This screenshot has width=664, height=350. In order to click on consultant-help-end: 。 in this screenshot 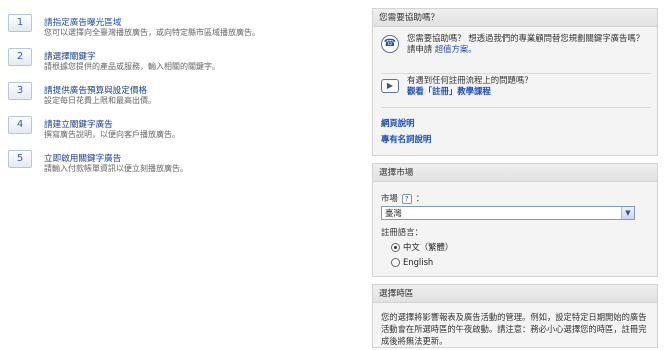, I will do `click(472, 49)`.